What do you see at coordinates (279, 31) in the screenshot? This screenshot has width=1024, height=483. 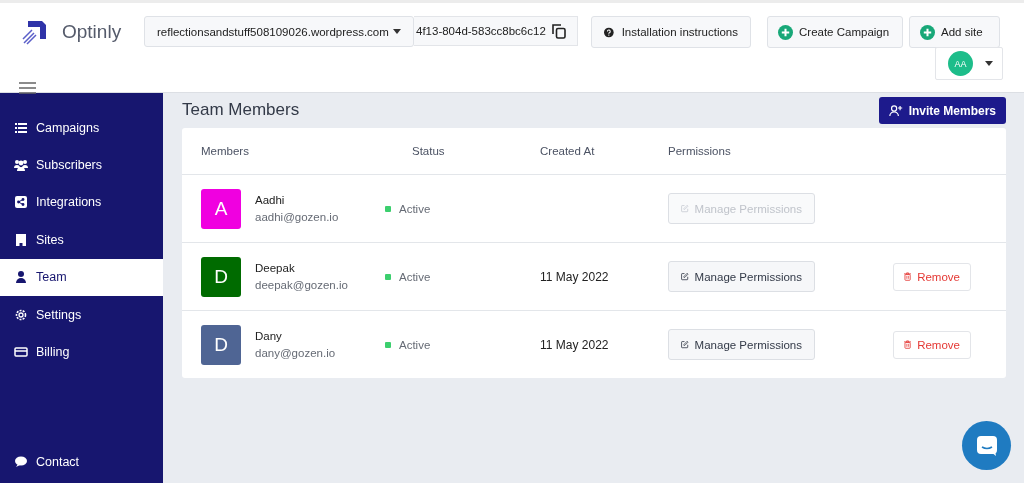 I see `site-dropdown: reflectionsandstuff508109026.wordpress.com` at bounding box center [279, 31].